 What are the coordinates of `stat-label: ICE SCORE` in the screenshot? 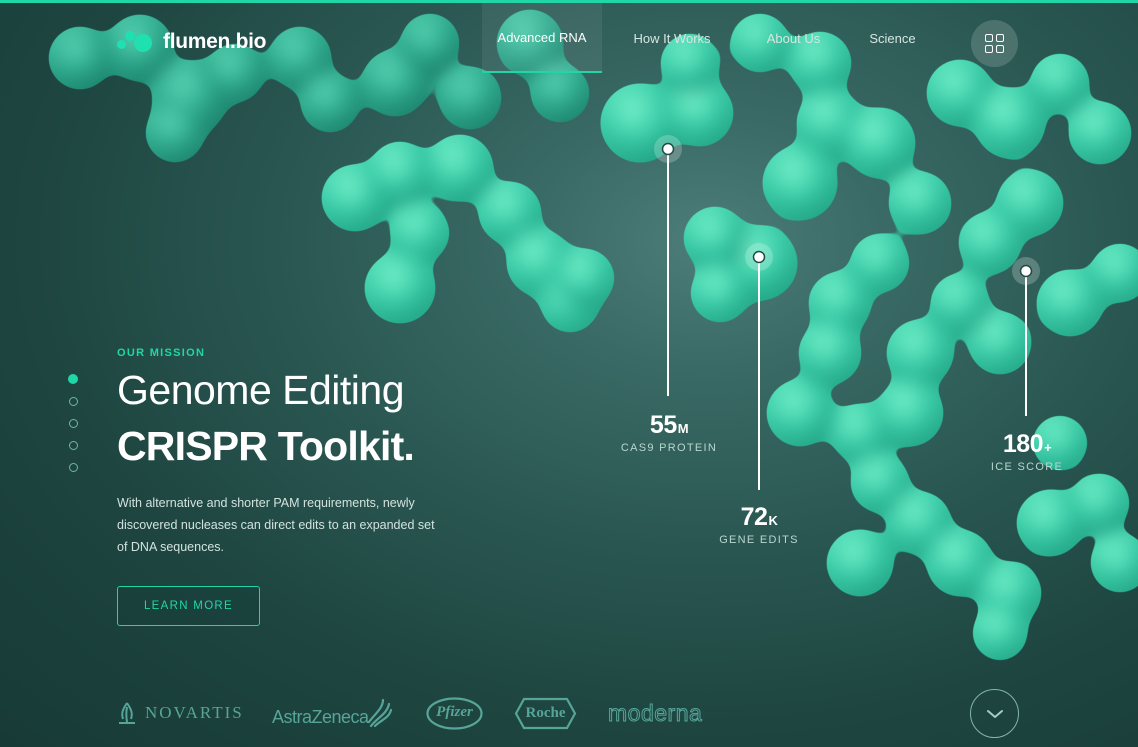 It's located at (1027, 467).